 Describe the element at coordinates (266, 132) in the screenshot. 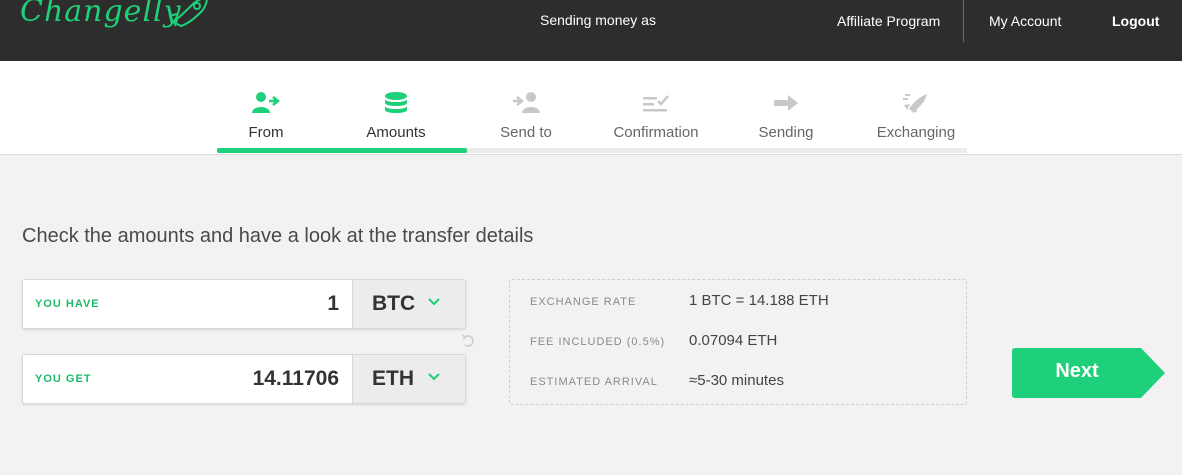

I see `step-label: From` at that location.